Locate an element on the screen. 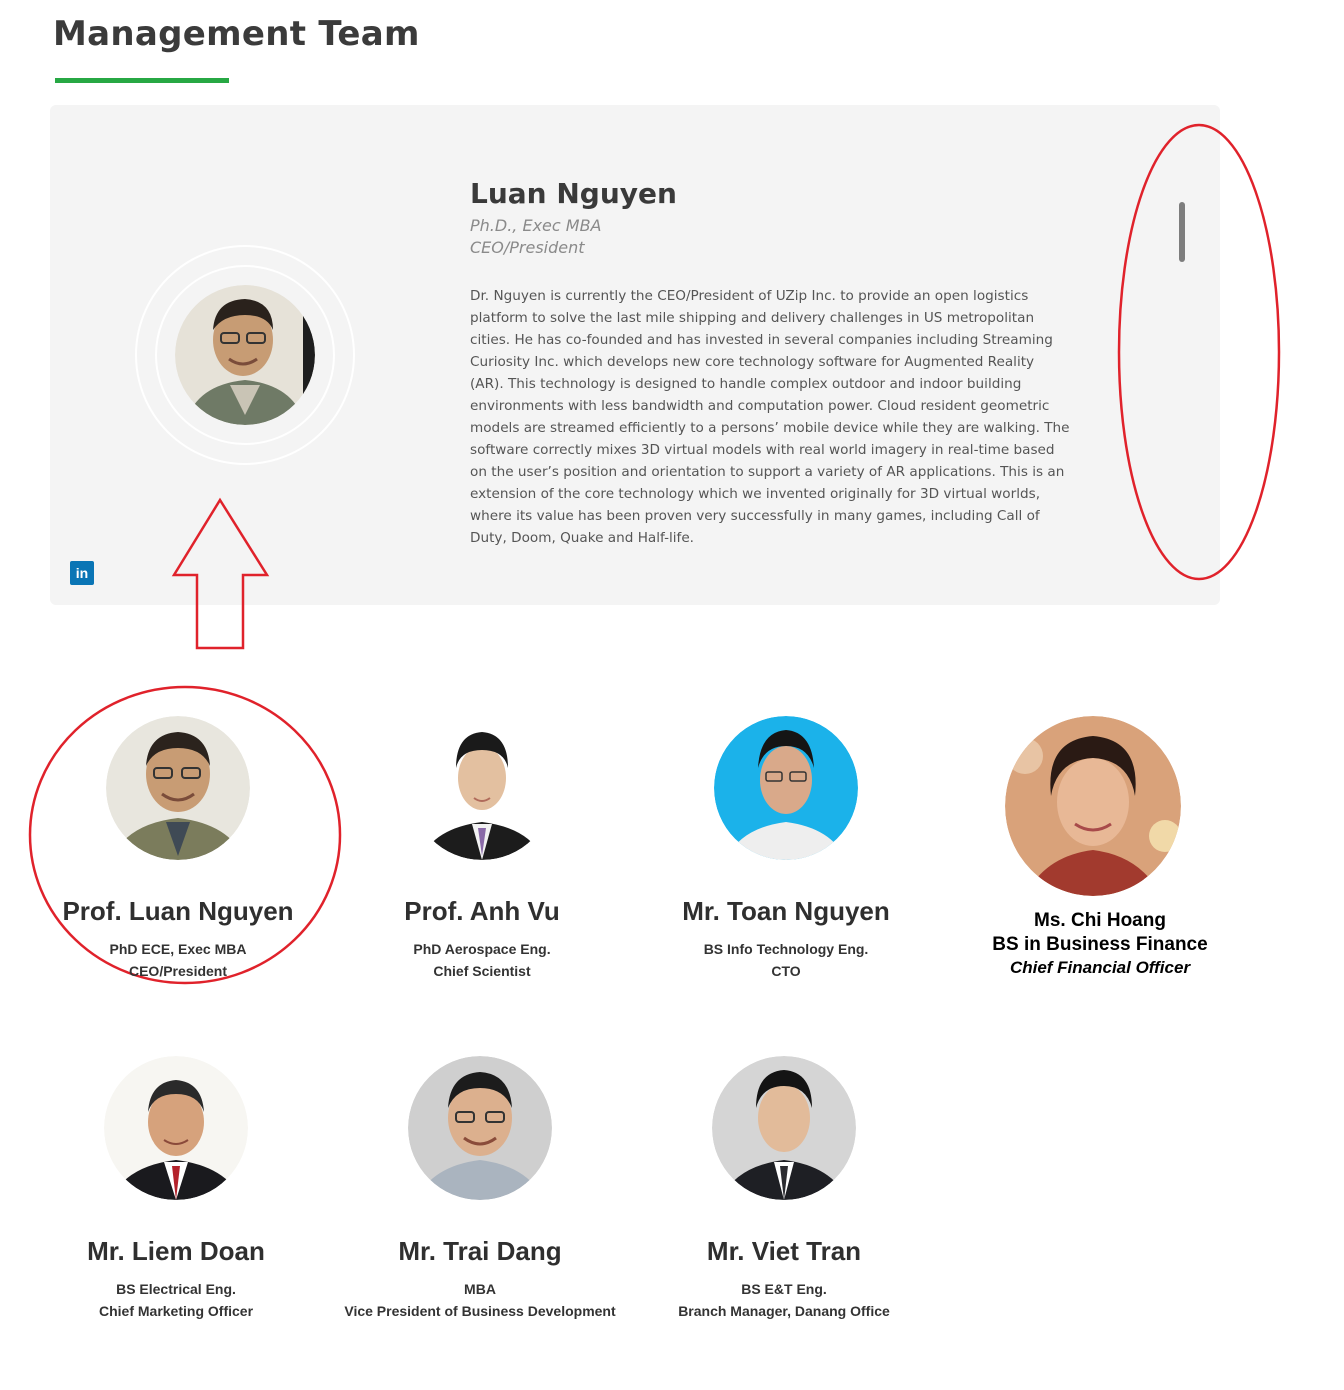 The width and height of the screenshot is (1344, 1390). profile-avatar is located at coordinates (245, 355).